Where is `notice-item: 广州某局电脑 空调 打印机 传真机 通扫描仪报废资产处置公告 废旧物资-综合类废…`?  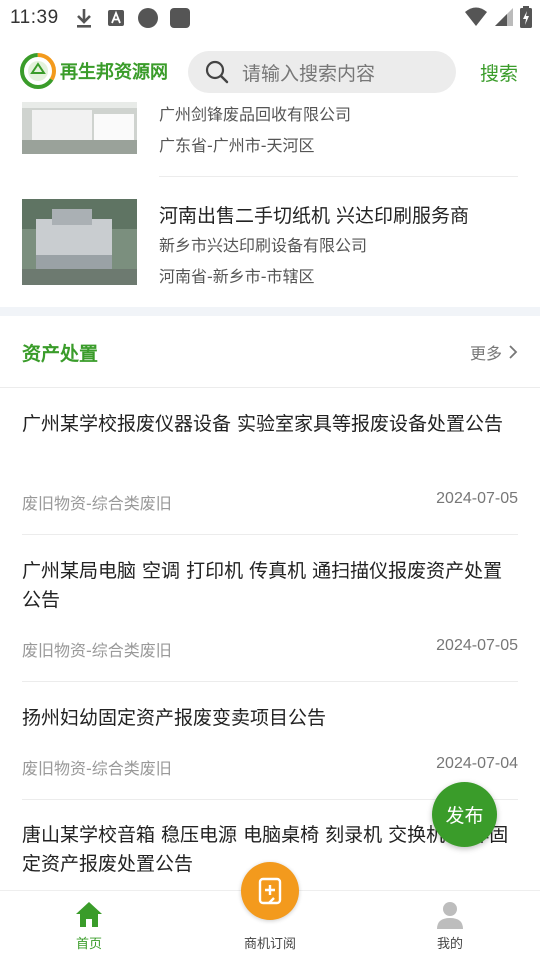 notice-item: 广州某局电脑 空调 打印机 传真机 通扫描仪报废资产处置公告 废旧物资-综合类废… is located at coordinates (270, 612).